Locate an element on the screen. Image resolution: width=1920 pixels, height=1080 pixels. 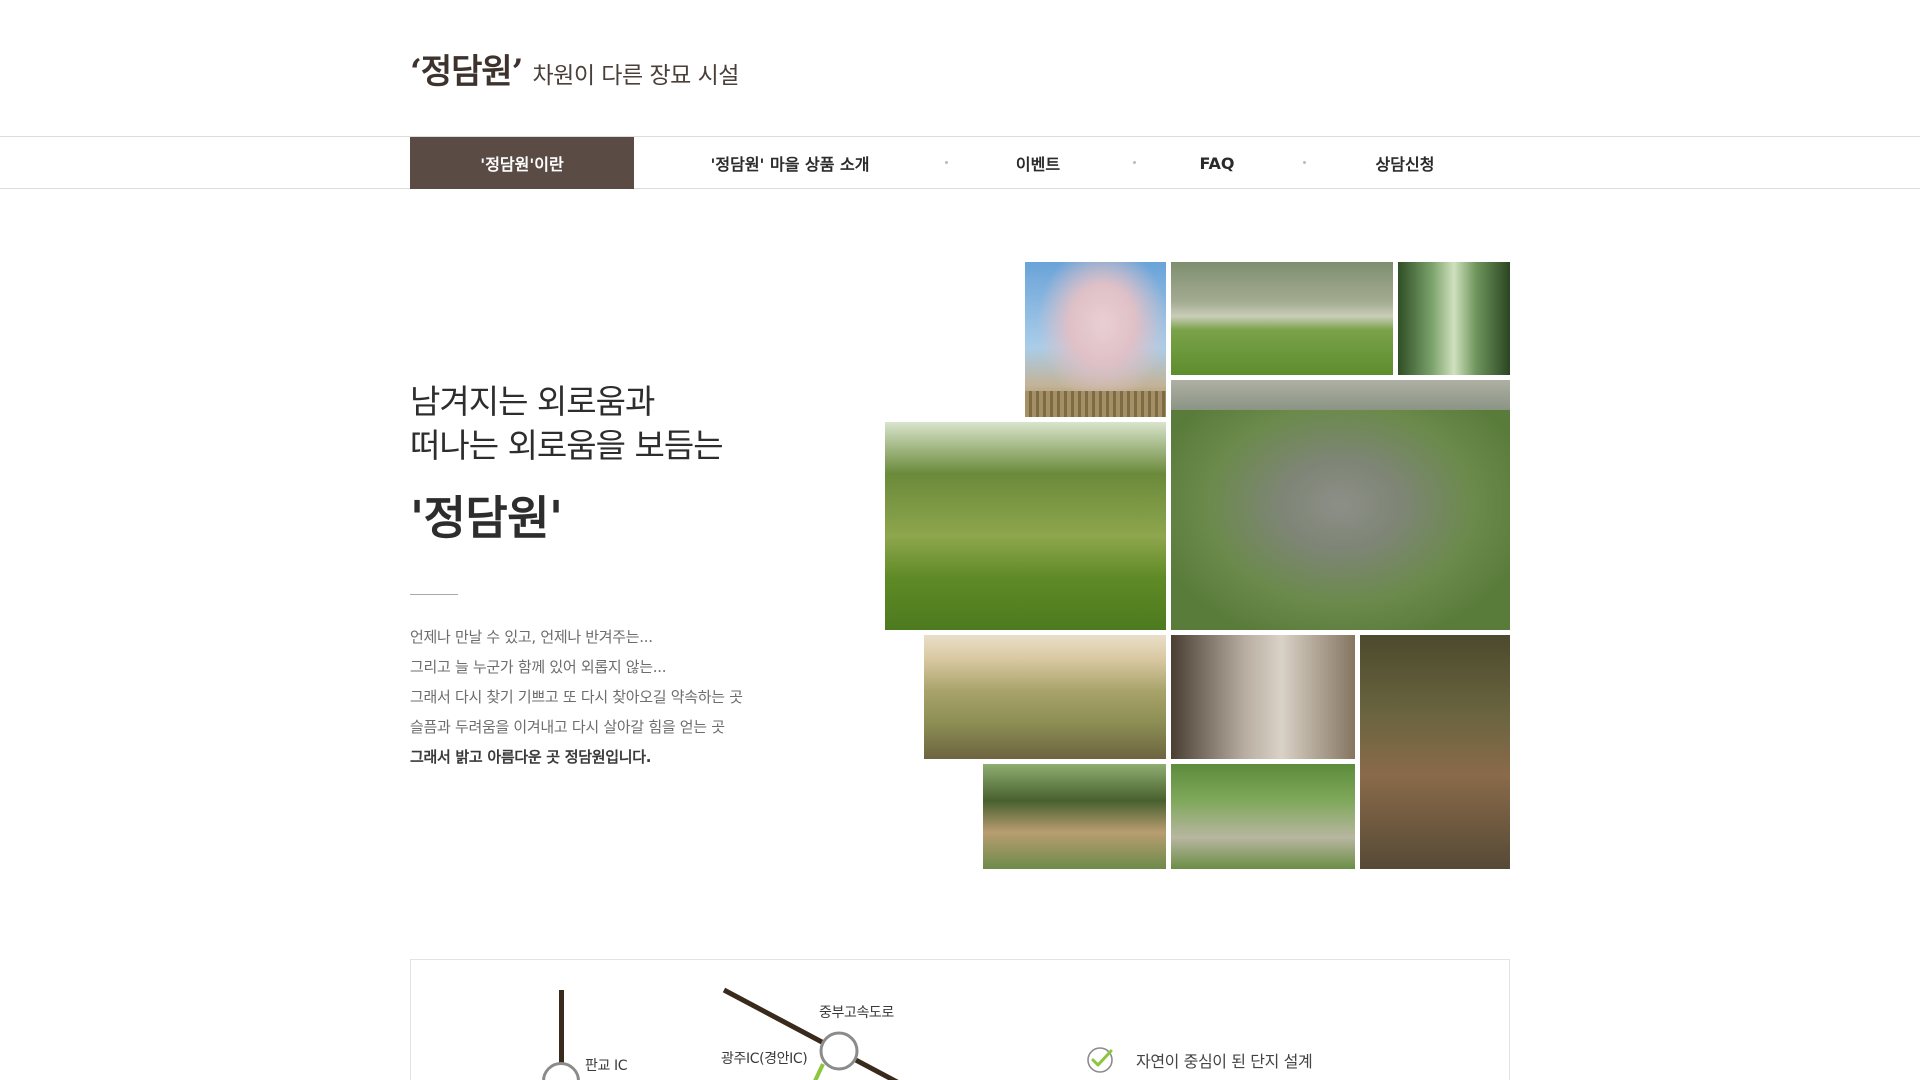
intro-divider is located at coordinates (434, 594).